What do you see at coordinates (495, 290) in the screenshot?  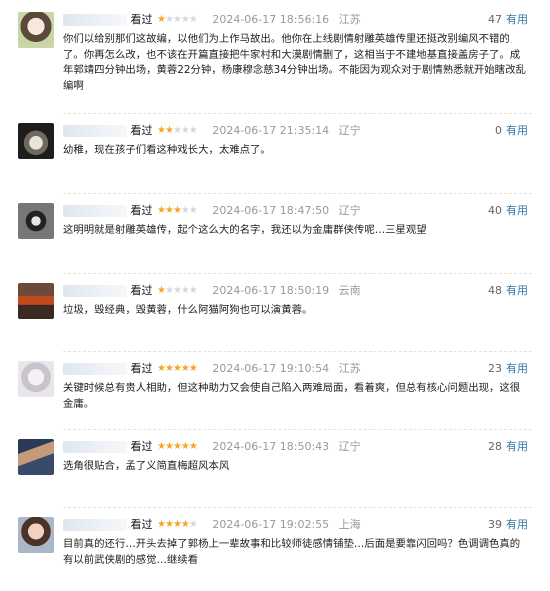 I see `vote-count: 48` at bounding box center [495, 290].